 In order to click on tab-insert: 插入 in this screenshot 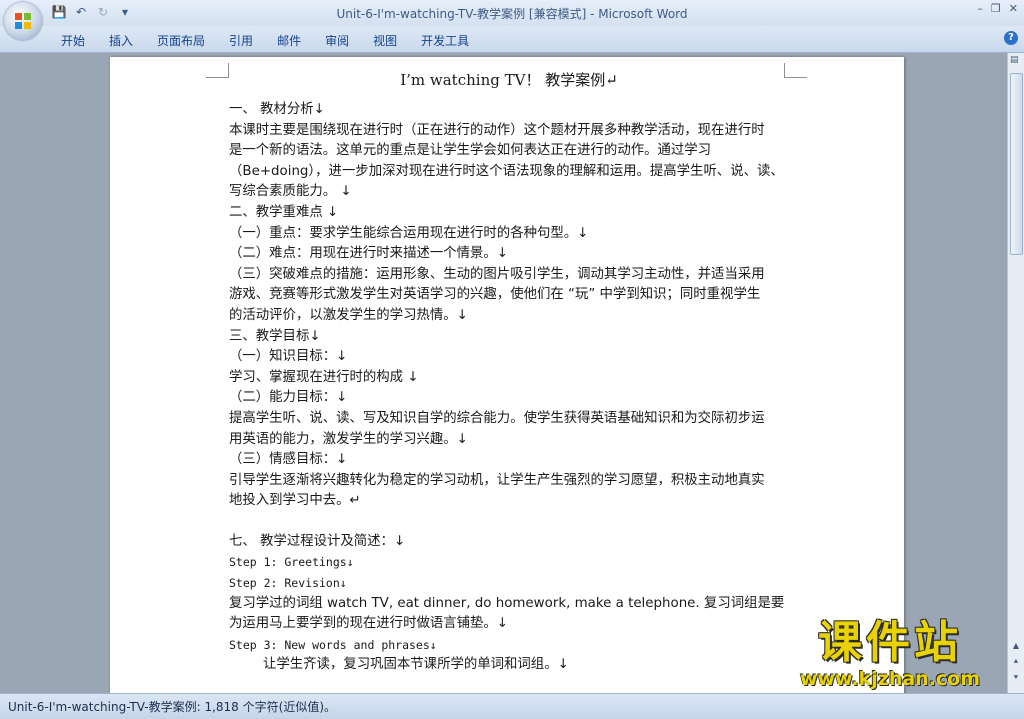, I will do `click(121, 40)`.